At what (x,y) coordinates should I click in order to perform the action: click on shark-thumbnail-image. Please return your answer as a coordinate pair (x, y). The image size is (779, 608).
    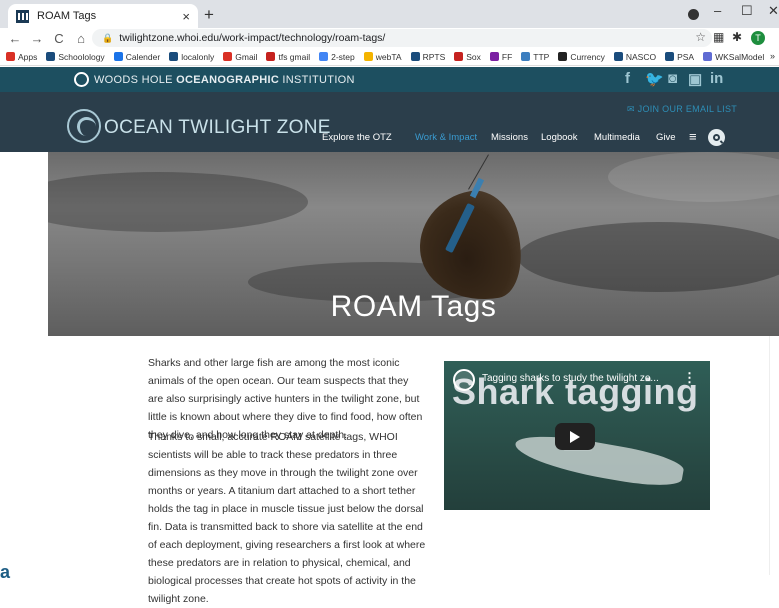
    Looking at the image, I should click on (599, 460).